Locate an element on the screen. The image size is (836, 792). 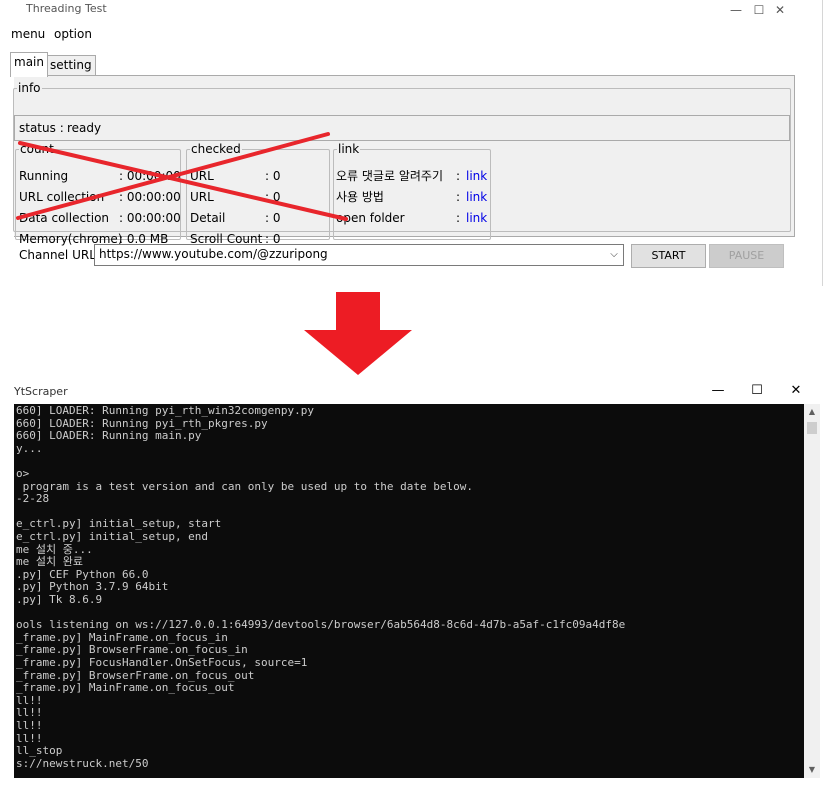
console-line: _frame.py] BrowserFrame.on_focus_out is located at coordinates (135, 675).